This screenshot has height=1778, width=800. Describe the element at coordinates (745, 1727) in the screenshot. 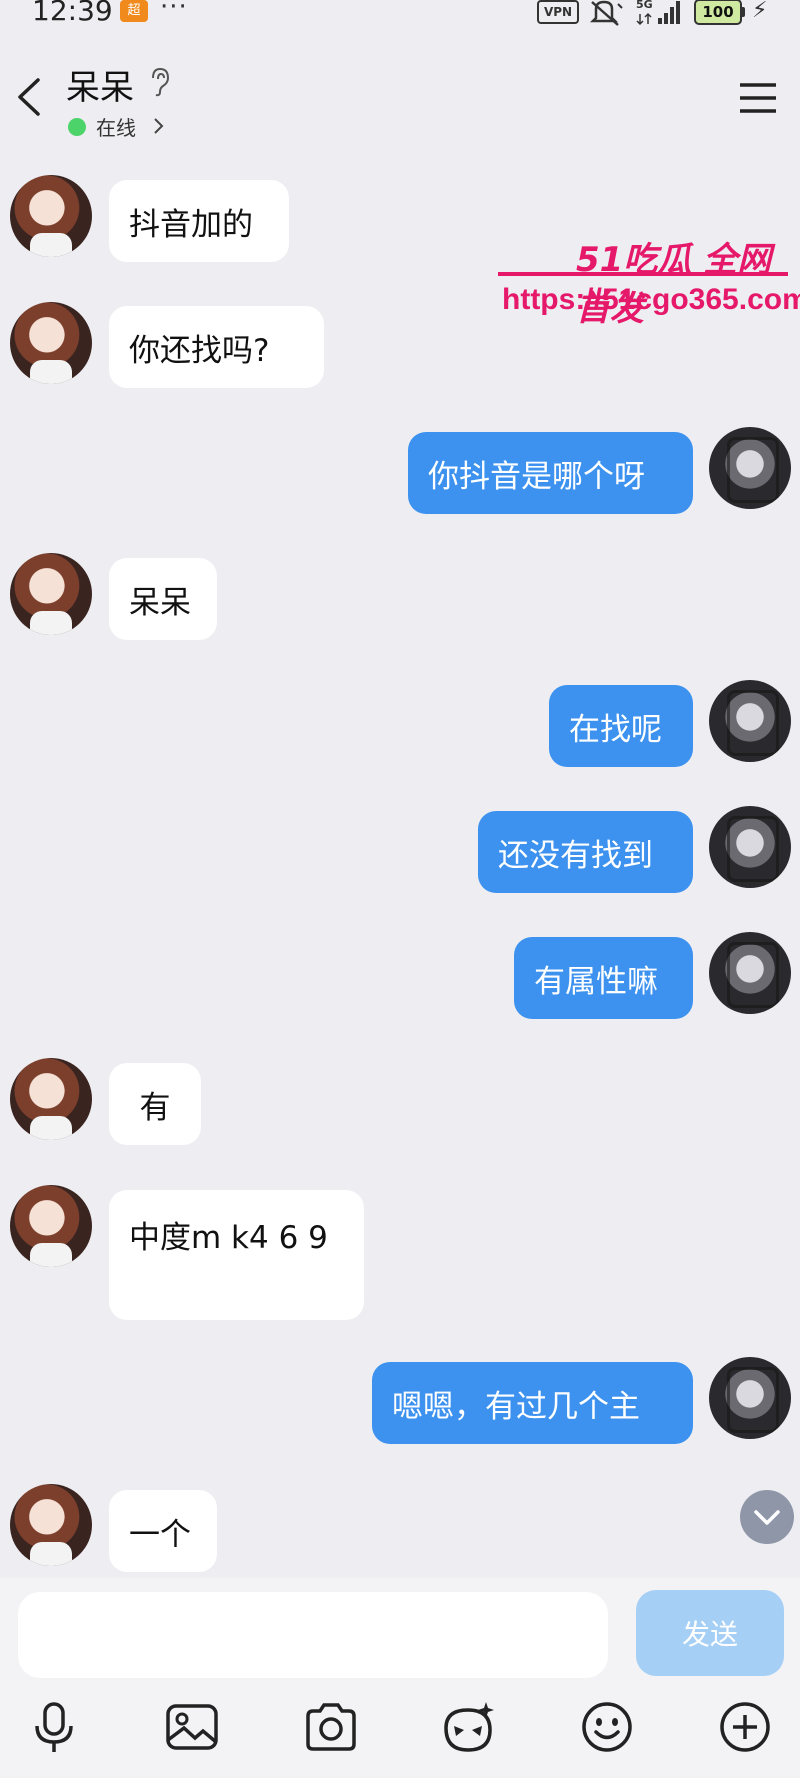

I see `plus-icon` at that location.